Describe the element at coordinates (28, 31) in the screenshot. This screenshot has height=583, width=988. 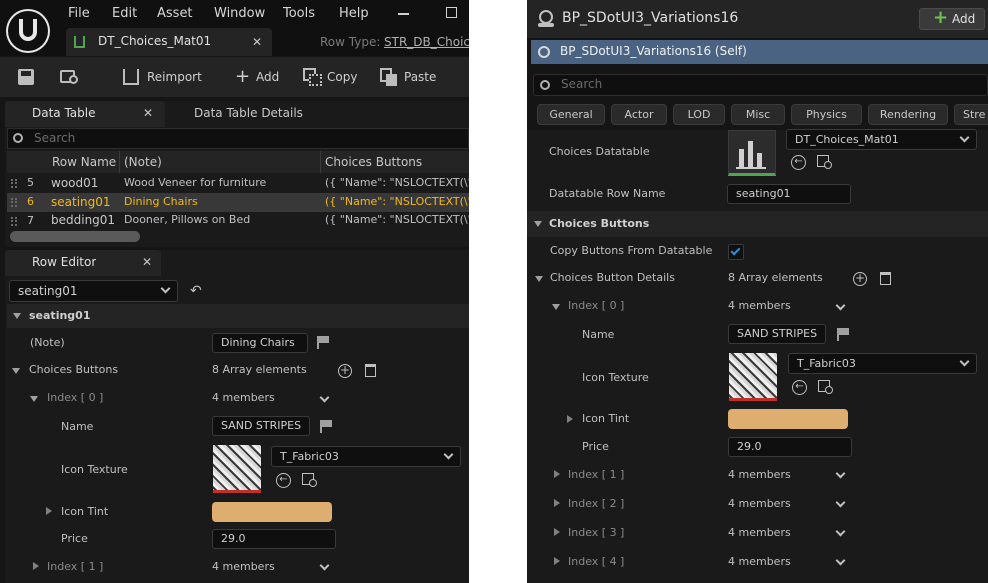
I see `unreal-logo-icon` at that location.